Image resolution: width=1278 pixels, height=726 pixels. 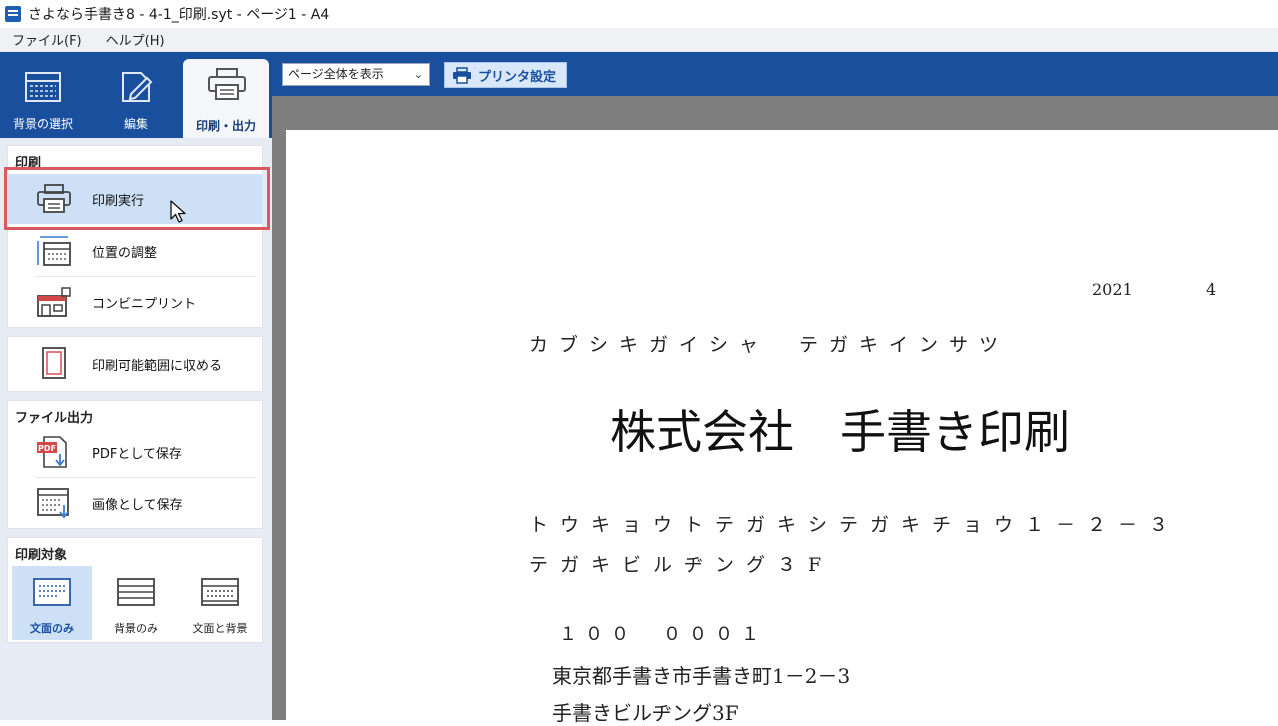 I want to click on menu-file: ファイル(F), so click(x=47, y=39).